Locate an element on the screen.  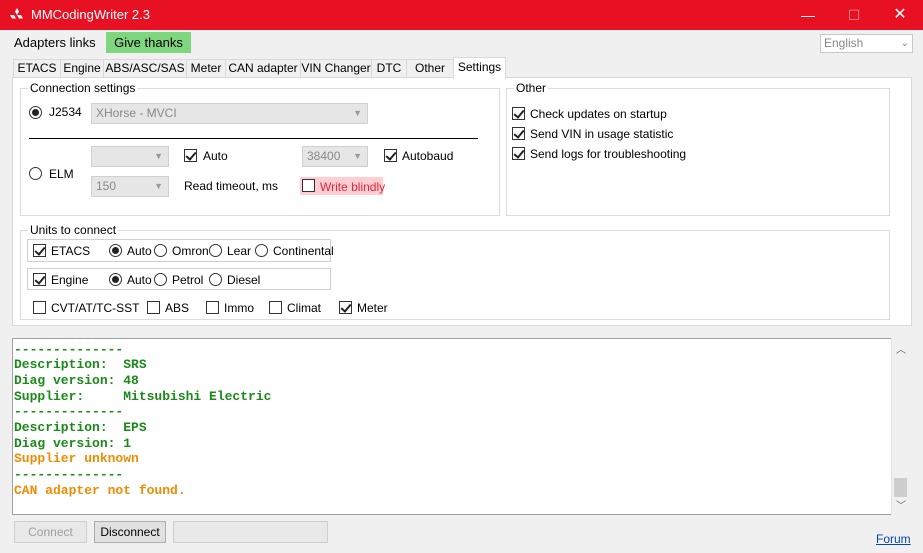
autobaud-label: Autobaud is located at coordinates (428, 156).